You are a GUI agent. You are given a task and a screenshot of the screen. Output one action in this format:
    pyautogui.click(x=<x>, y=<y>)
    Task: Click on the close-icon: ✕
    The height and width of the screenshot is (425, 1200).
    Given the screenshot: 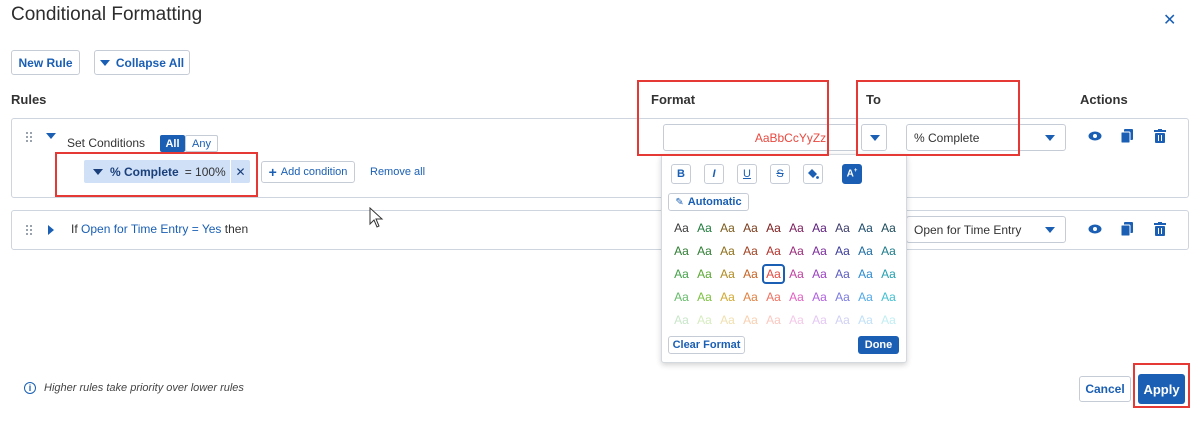 What is the action you would take?
    pyautogui.click(x=1169, y=20)
    